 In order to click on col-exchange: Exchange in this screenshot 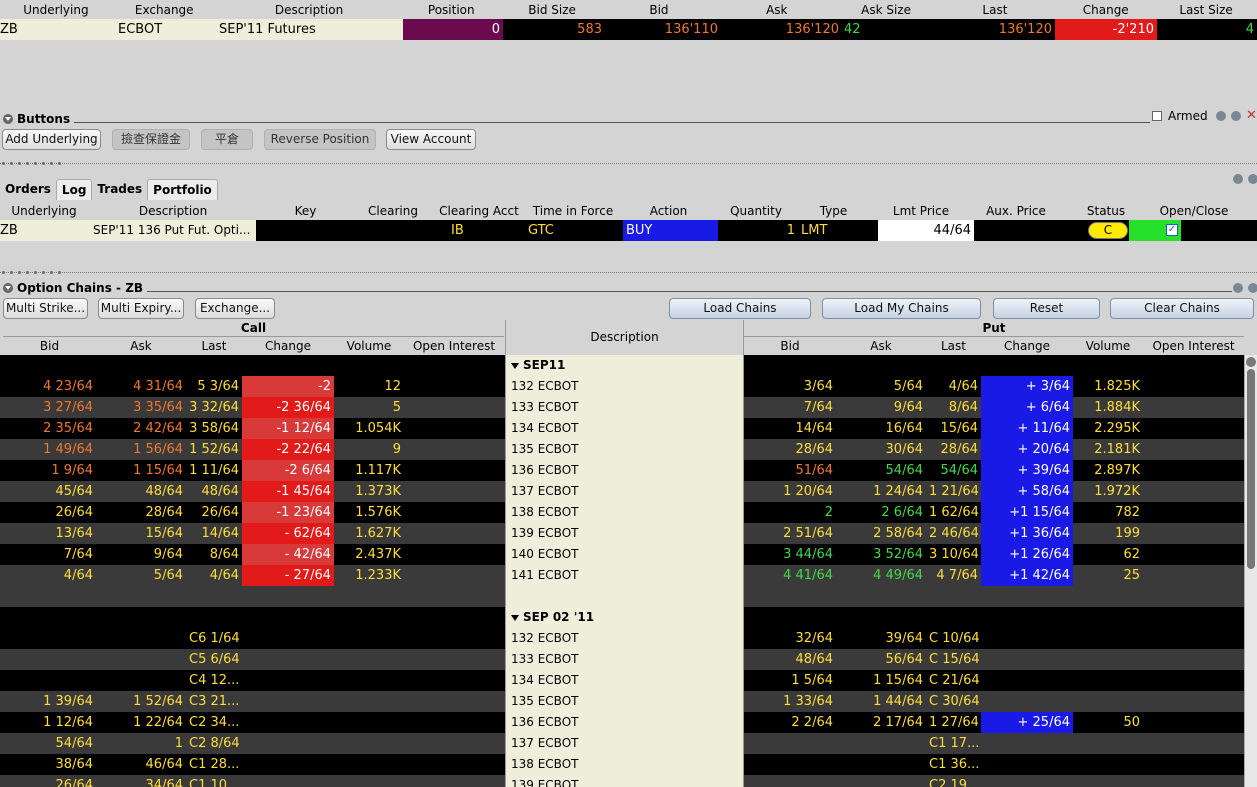, I will do `click(164, 10)`.